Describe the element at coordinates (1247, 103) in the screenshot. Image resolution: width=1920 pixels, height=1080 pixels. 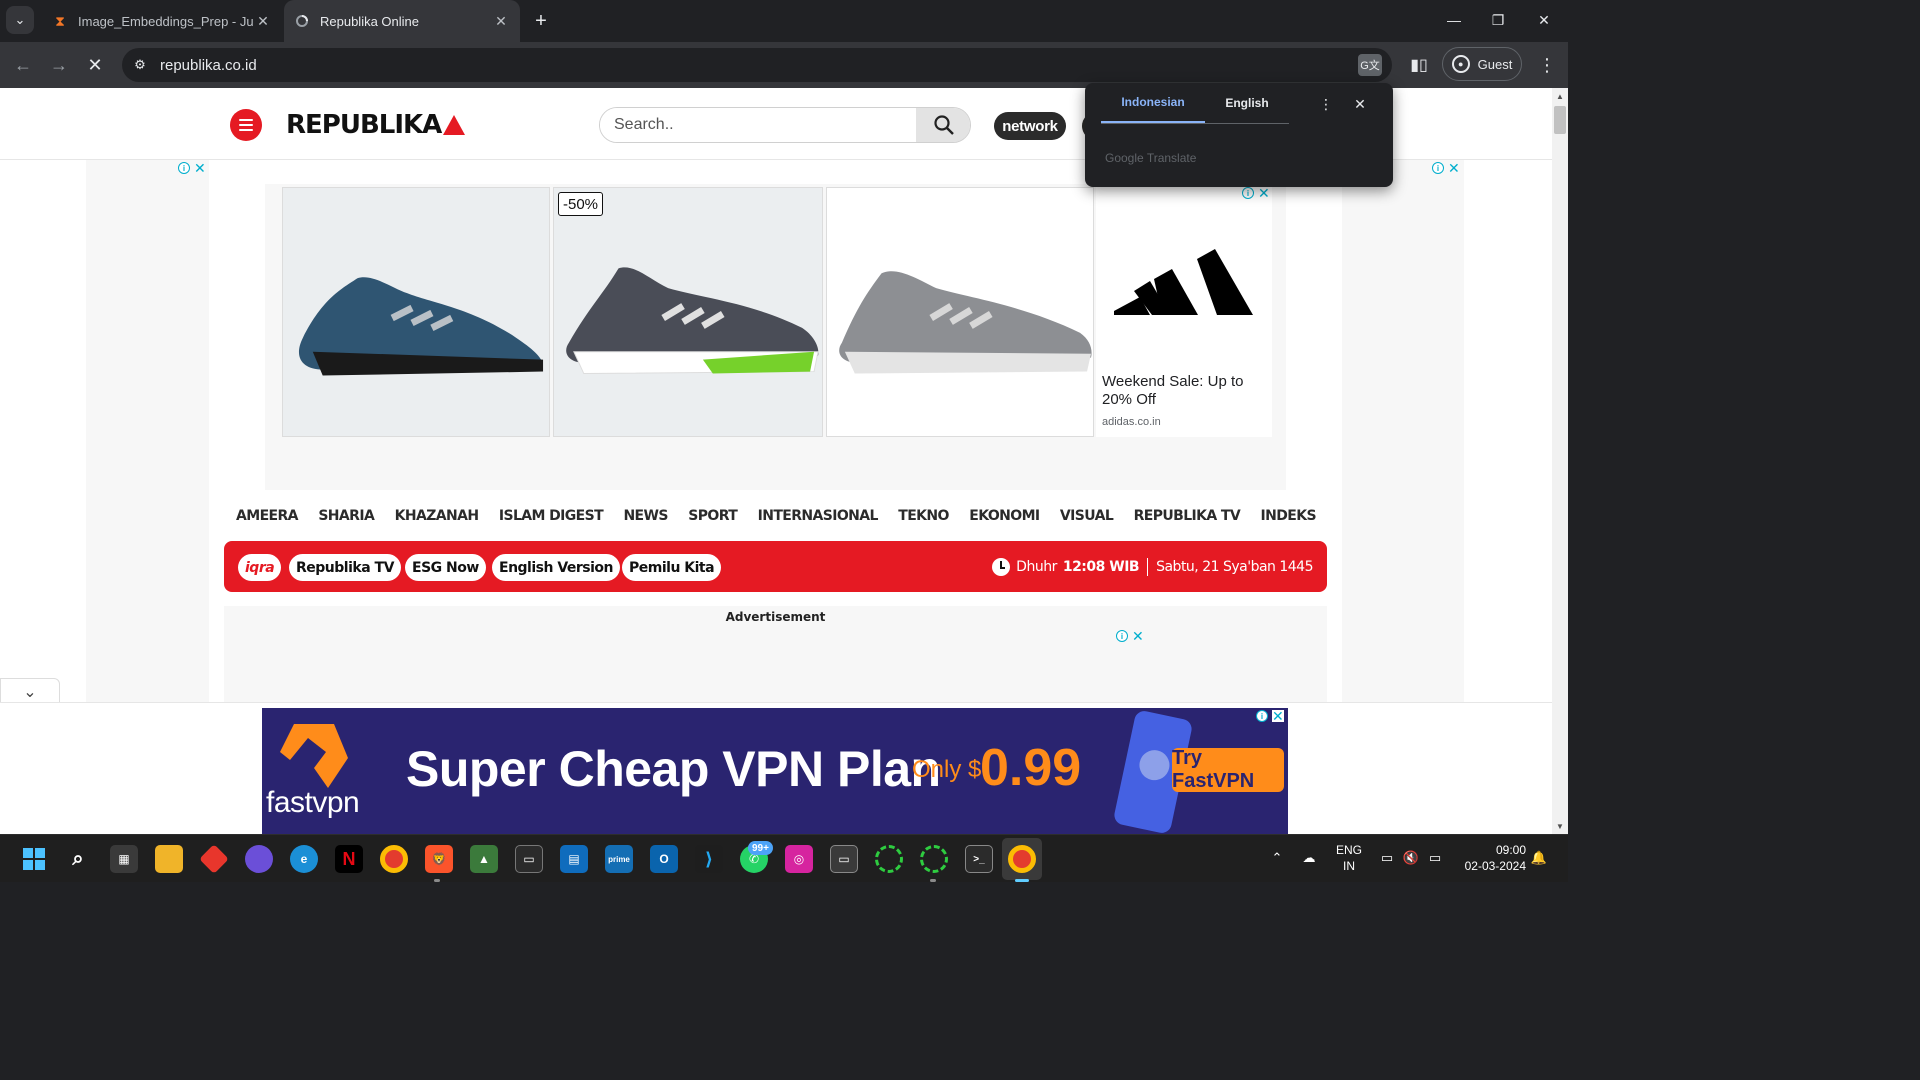
I see `tab-target-language: English` at that location.